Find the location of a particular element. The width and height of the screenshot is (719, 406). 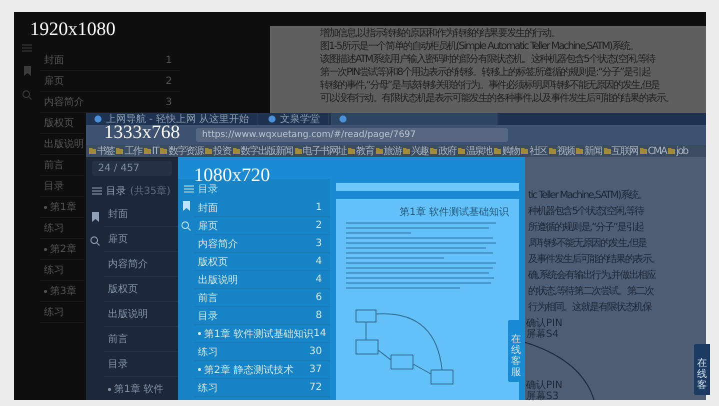

page-text-line: 可以没有行动。有限状态机是表示可能发生的各种事件,以及事件发生后可能的结果的表示。 is located at coordinates (497, 99).